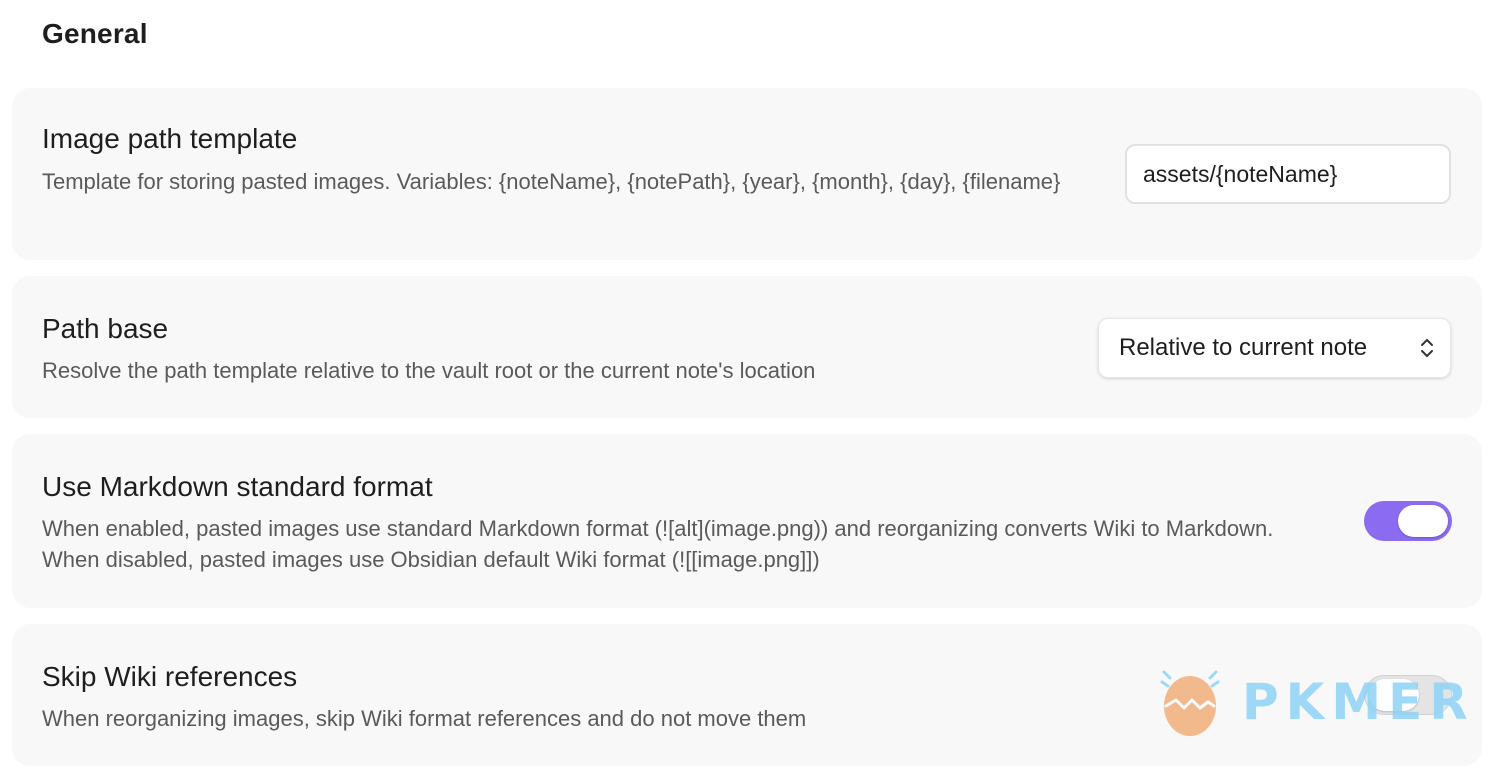 Image resolution: width=1506 pixels, height=778 pixels. I want to click on dropdown-selected-value: Relative to current note, so click(1243, 347).